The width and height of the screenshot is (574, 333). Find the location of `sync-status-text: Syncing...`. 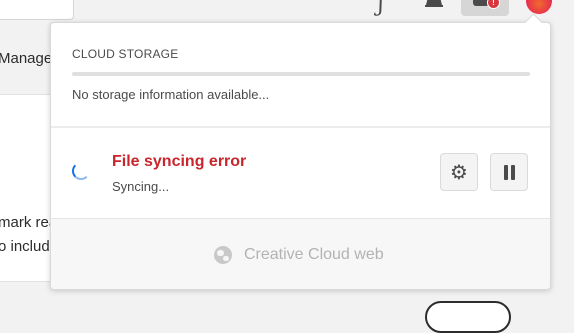

sync-status-text: Syncing... is located at coordinates (141, 186).